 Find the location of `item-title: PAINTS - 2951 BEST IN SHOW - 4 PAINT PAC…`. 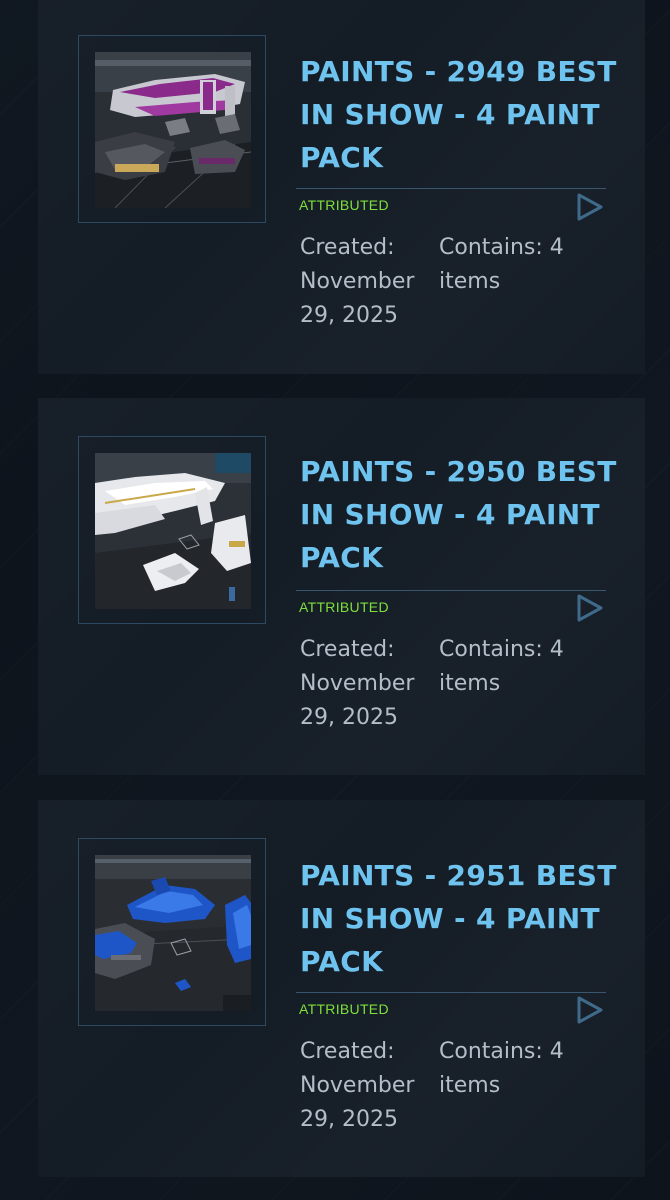

item-title: PAINTS - 2951 BEST IN SHOW - 4 PAINT PAC… is located at coordinates (460, 918).